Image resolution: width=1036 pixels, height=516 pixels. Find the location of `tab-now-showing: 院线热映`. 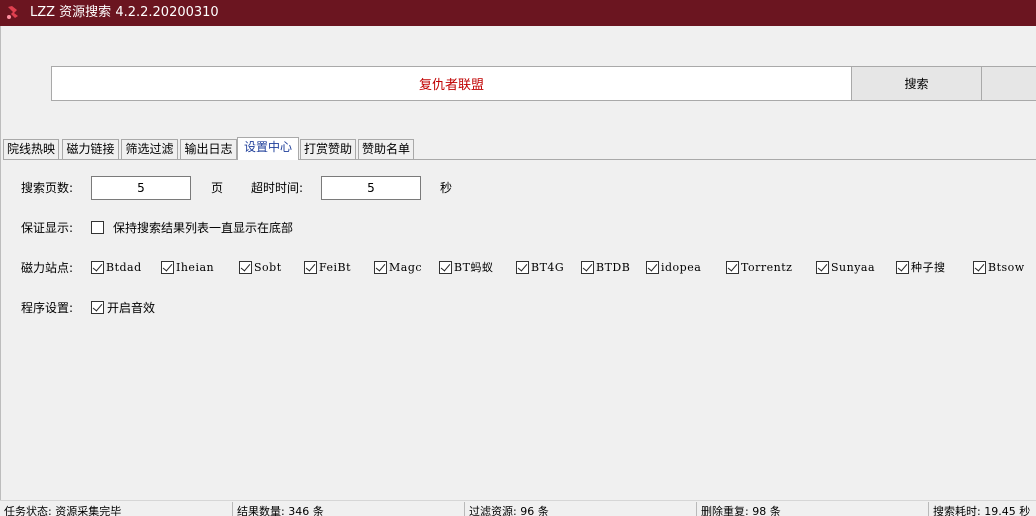

tab-now-showing: 院线热映 is located at coordinates (31, 149).